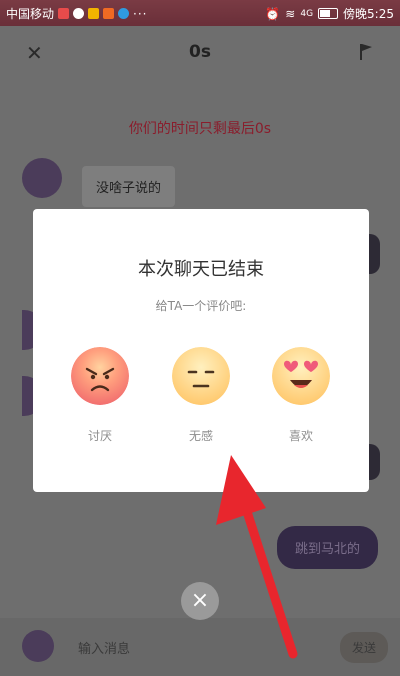  Describe the element at coordinates (129, 186) in the screenshot. I see `incoming-message: 没啥子说的` at that location.